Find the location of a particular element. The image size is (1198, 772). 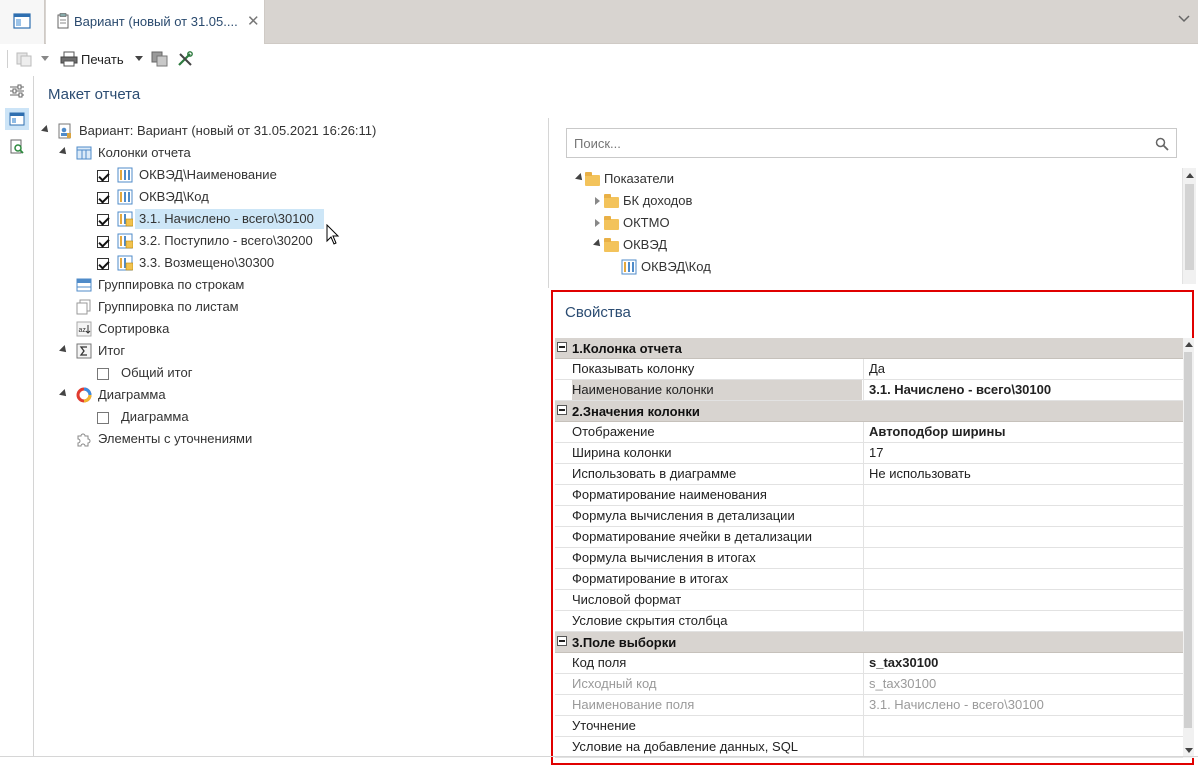

tree-column-item: 3.2. Поступило - всего\30200 is located at coordinates (226, 241).